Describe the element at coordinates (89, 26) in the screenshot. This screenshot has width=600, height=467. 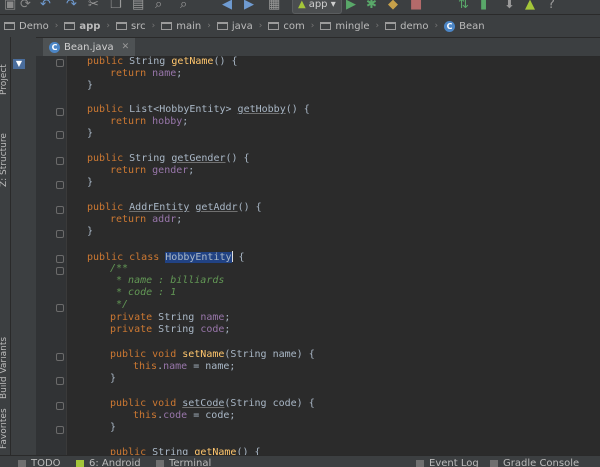
I see `breadcrumb-label: app` at that location.